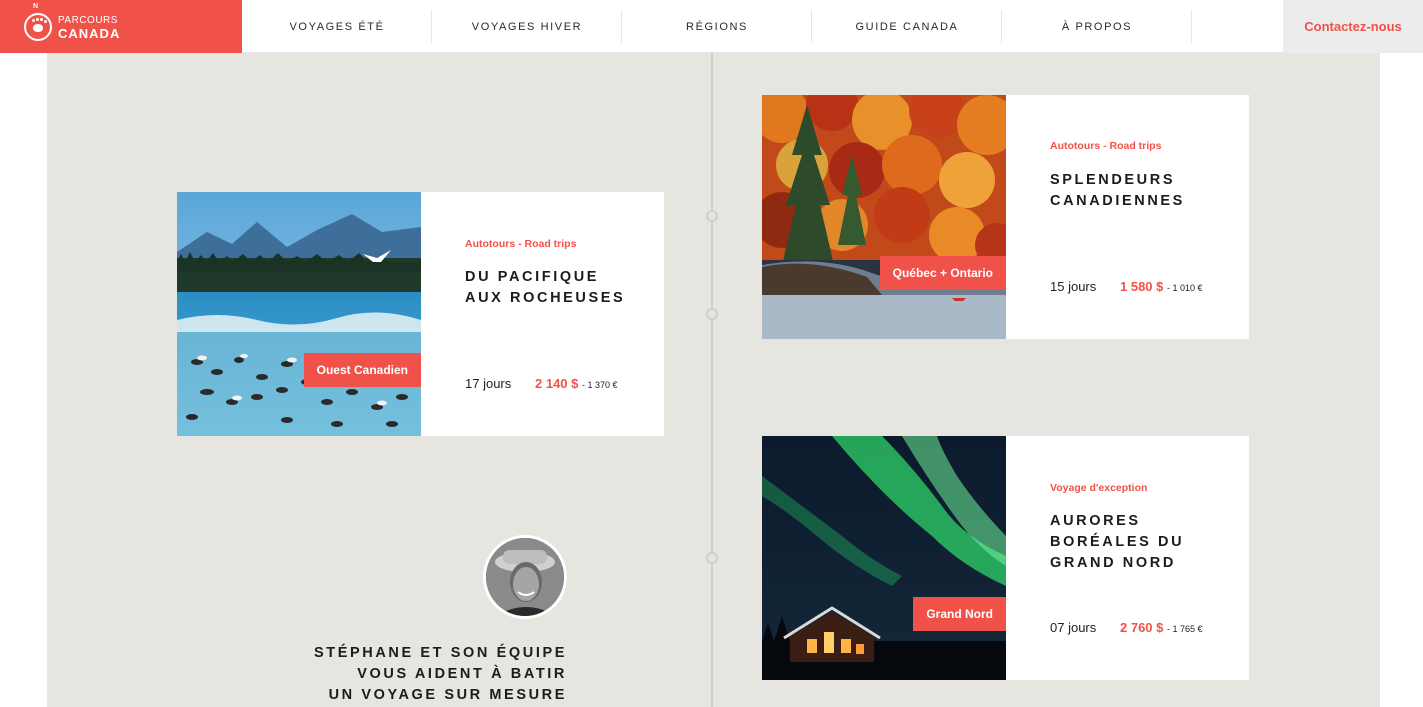 This screenshot has height=707, width=1423. Describe the element at coordinates (1099, 488) in the screenshot. I see `trip-category: Voyage d'exception` at that location.